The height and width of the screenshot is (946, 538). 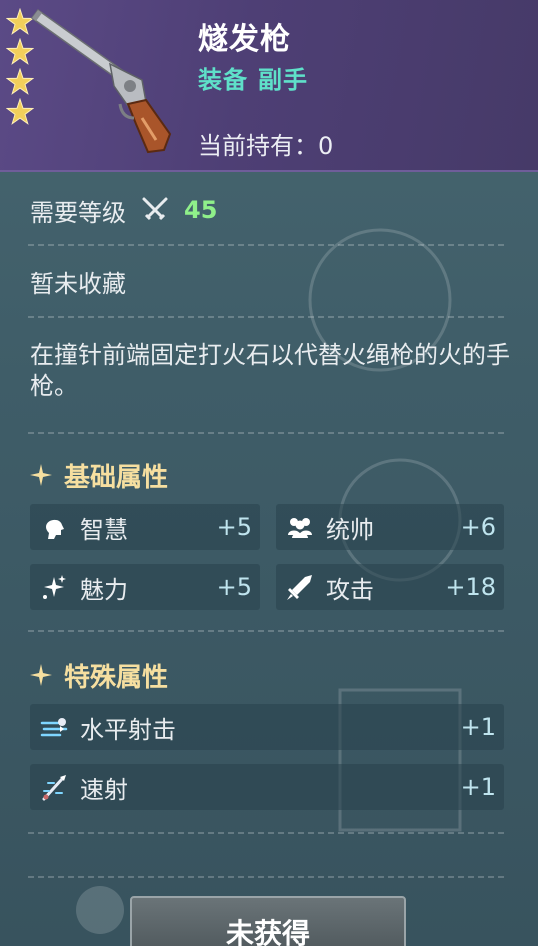 I want to click on attribute-attack: 攻击 +18, so click(x=390, y=587).